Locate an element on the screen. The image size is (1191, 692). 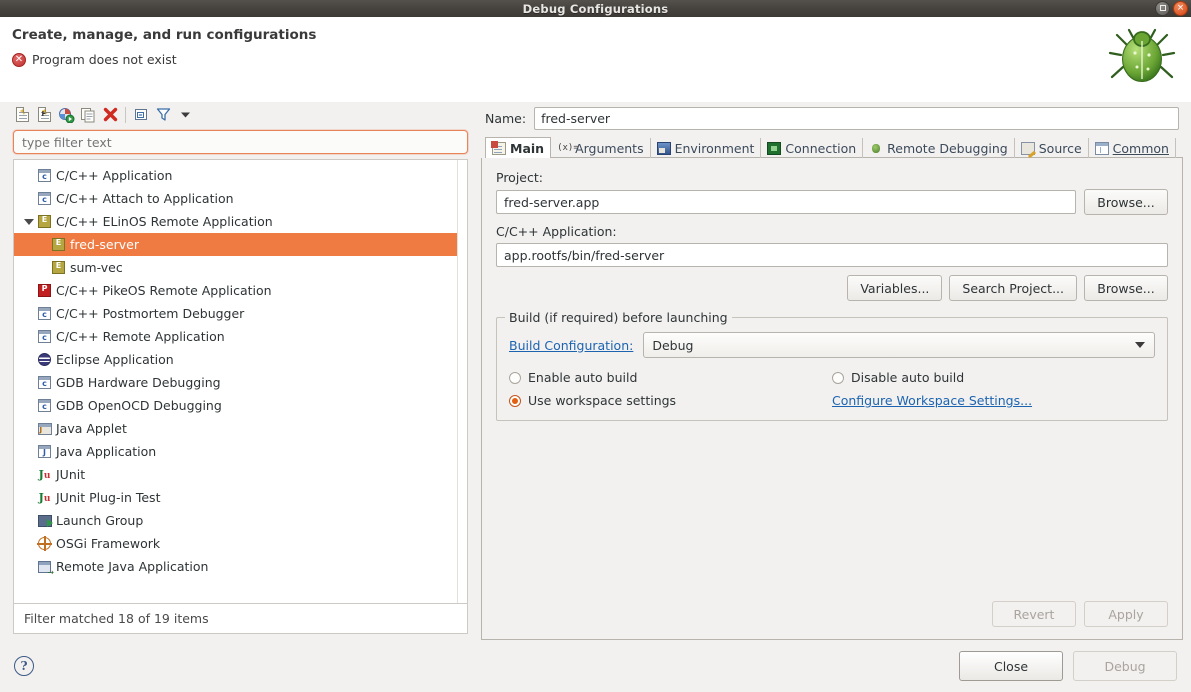
search-box is located at coordinates (240, 142).